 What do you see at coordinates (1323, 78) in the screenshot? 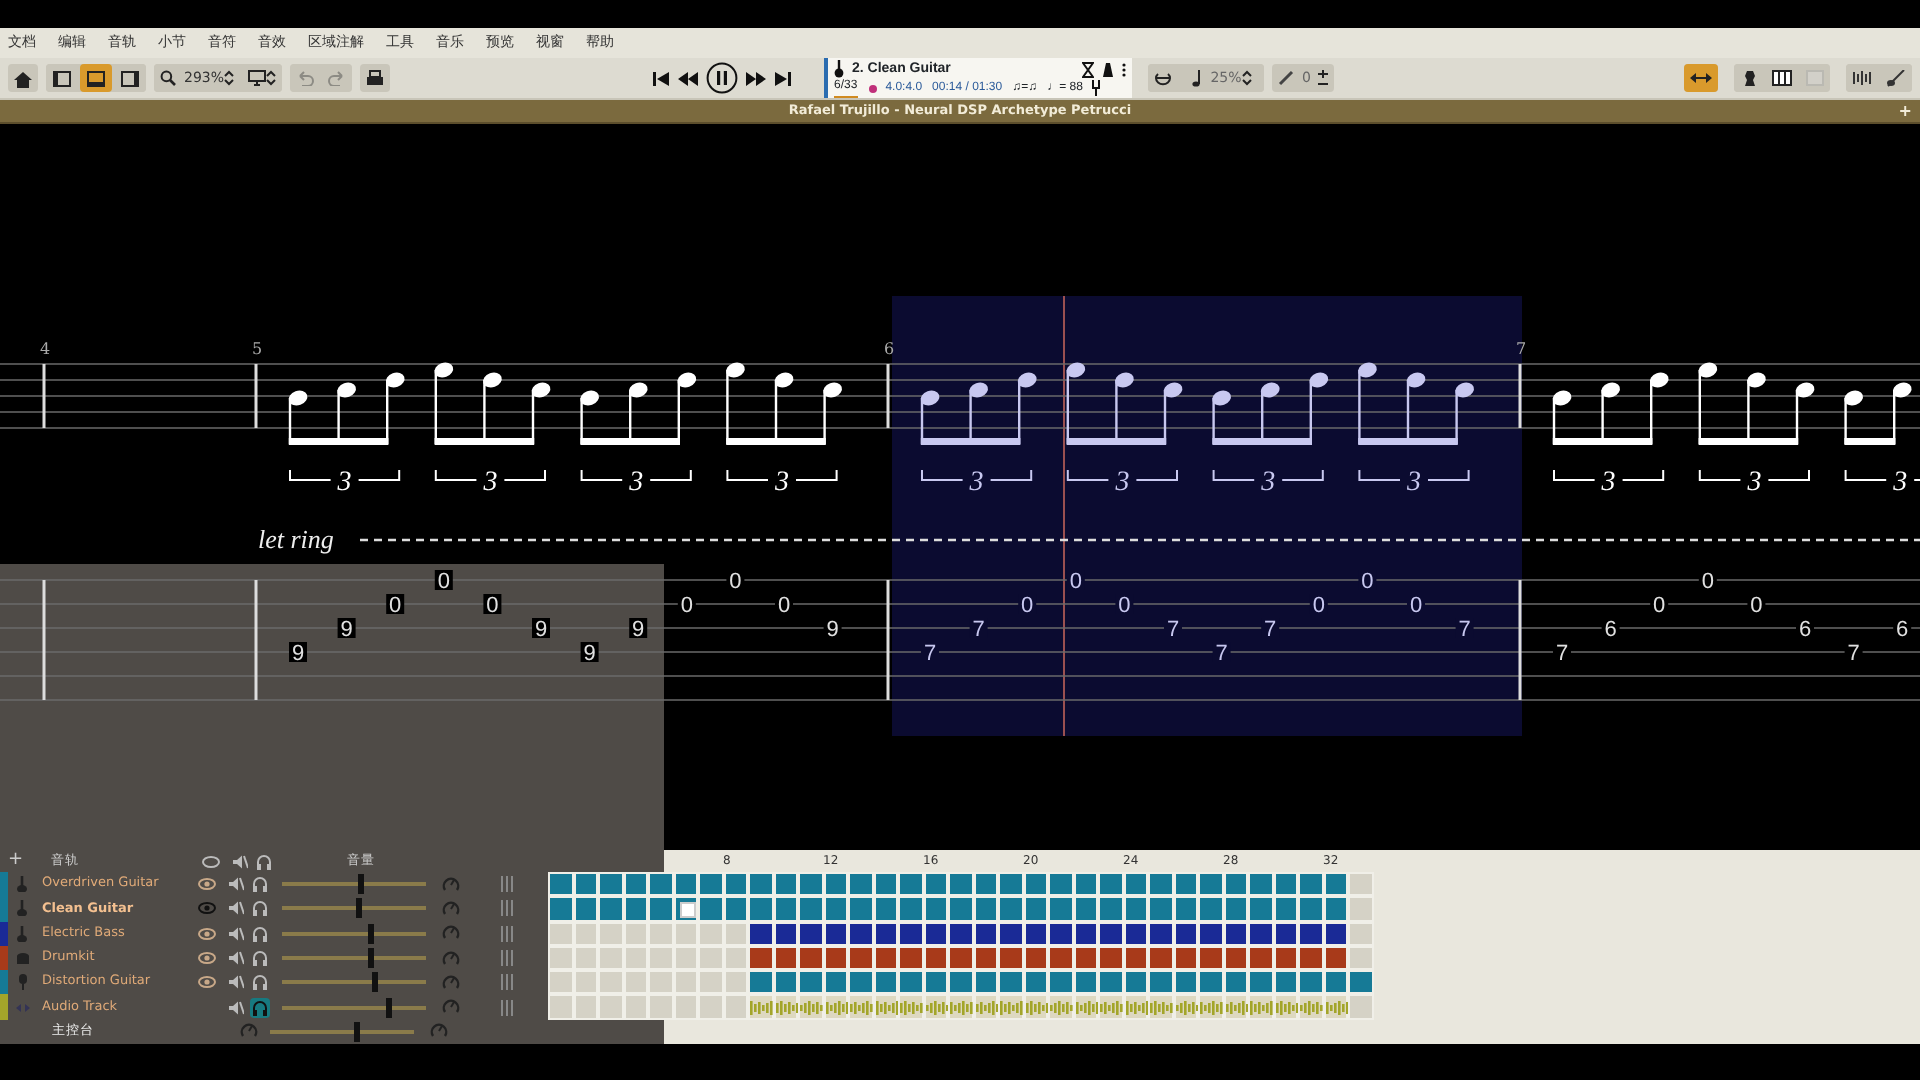
I see `plus-minus-icon` at bounding box center [1323, 78].